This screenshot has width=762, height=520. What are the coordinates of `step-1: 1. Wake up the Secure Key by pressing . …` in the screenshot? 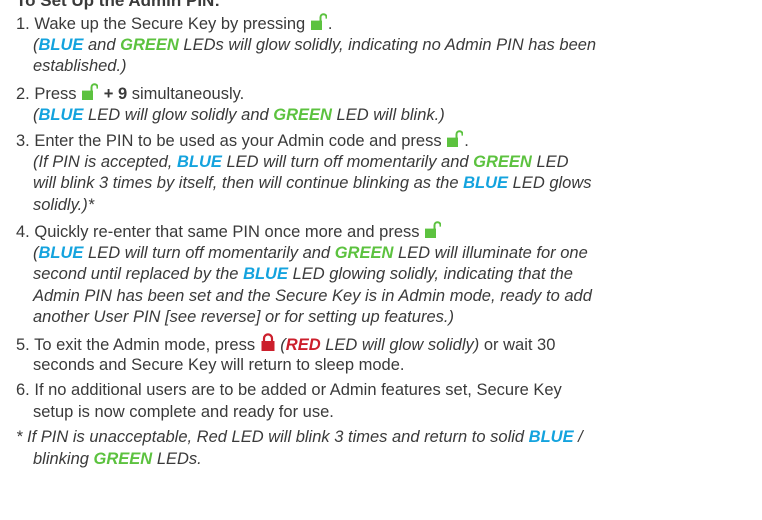 It's located at (306, 45).